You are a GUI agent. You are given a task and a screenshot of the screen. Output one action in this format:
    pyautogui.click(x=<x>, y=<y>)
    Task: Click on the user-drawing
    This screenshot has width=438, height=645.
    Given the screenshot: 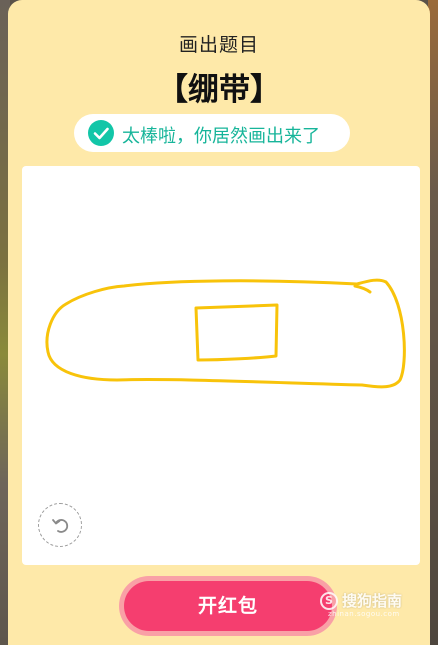 What is the action you would take?
    pyautogui.click(x=225, y=333)
    